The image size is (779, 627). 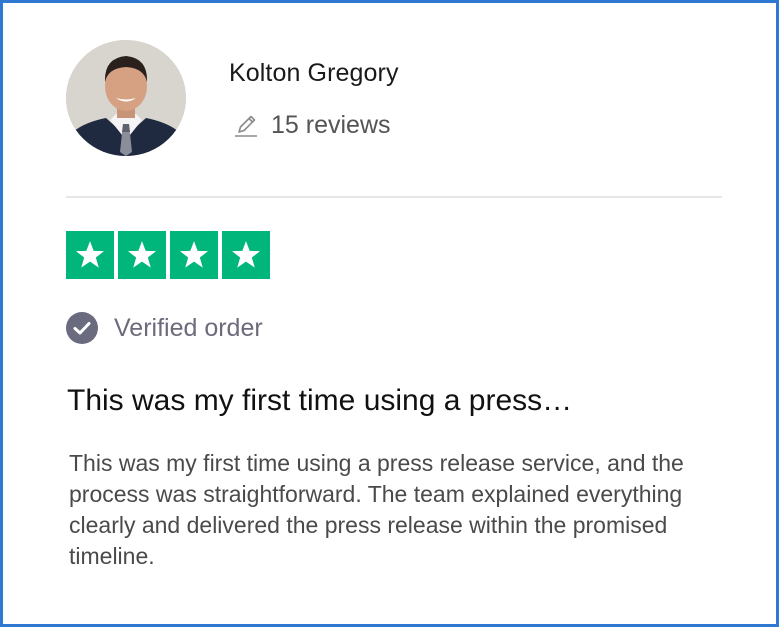 I want to click on avatar, so click(x=126, y=98).